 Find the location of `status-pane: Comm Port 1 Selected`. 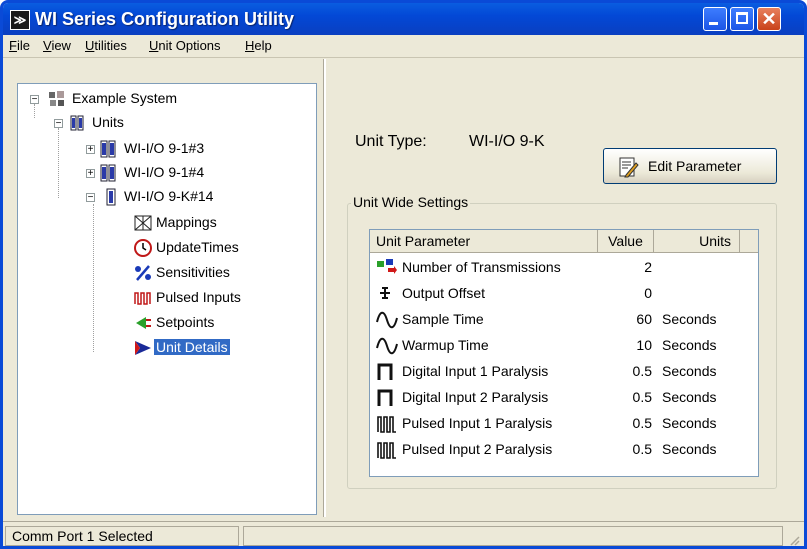

status-pane: Comm Port 1 Selected is located at coordinates (122, 536).